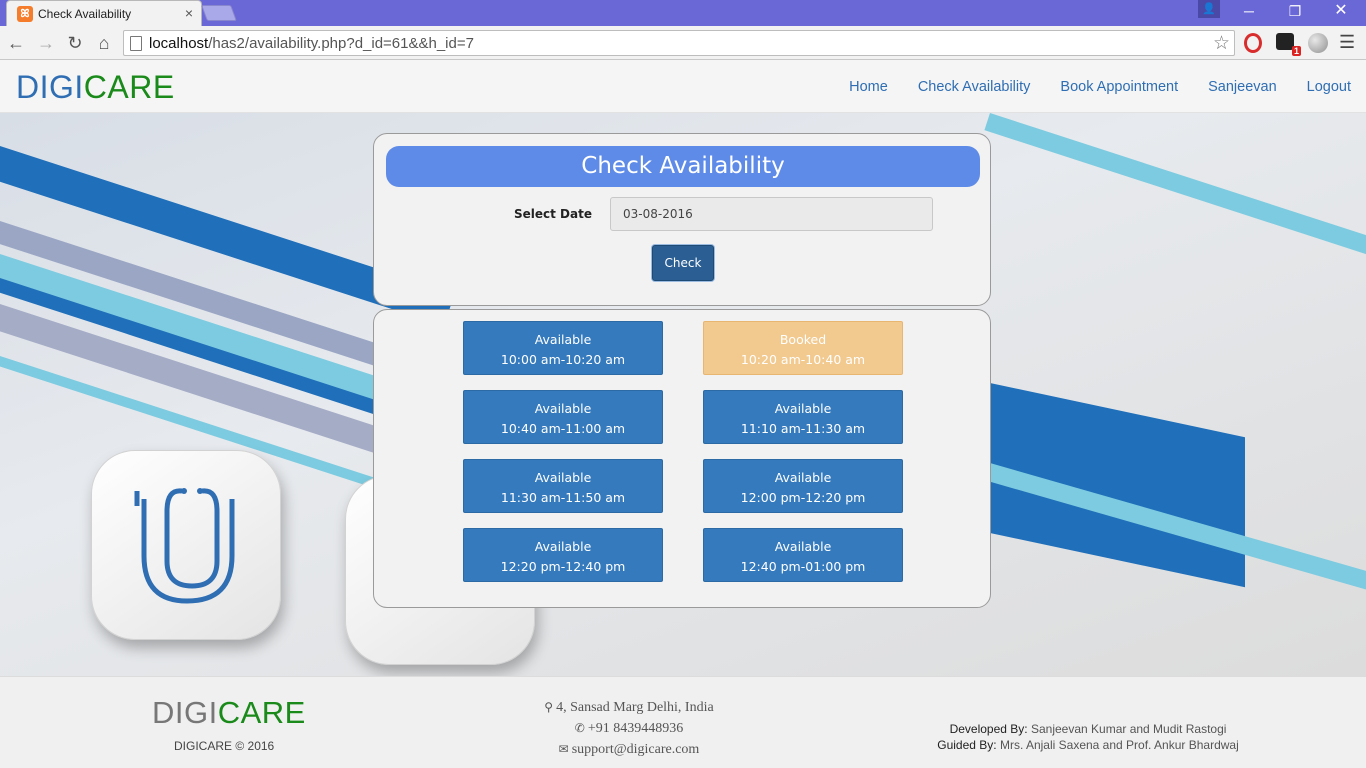 The image size is (1366, 768). What do you see at coordinates (1288, 44) in the screenshot?
I see `extension-badge-icon: 1` at bounding box center [1288, 44].